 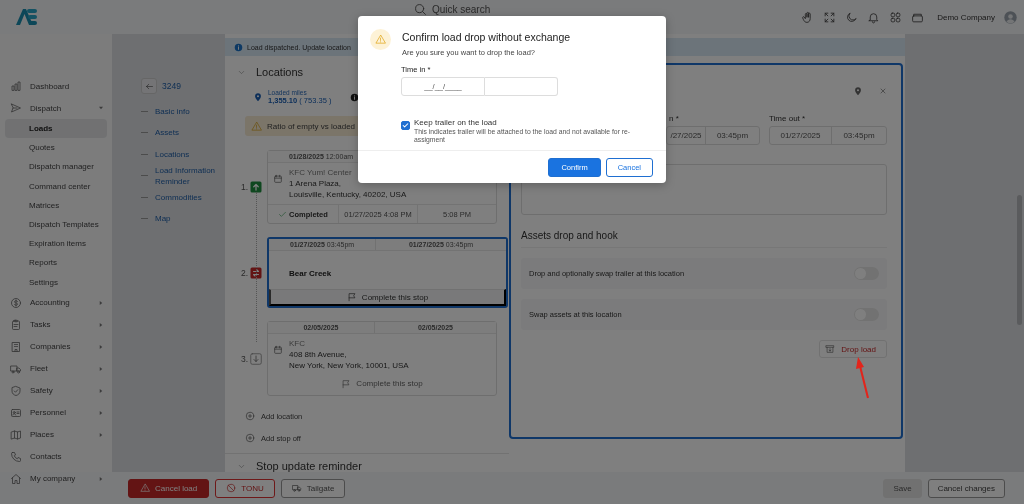 What do you see at coordinates (56, 346) in the screenshot?
I see `sidebar-item: Companies` at bounding box center [56, 346].